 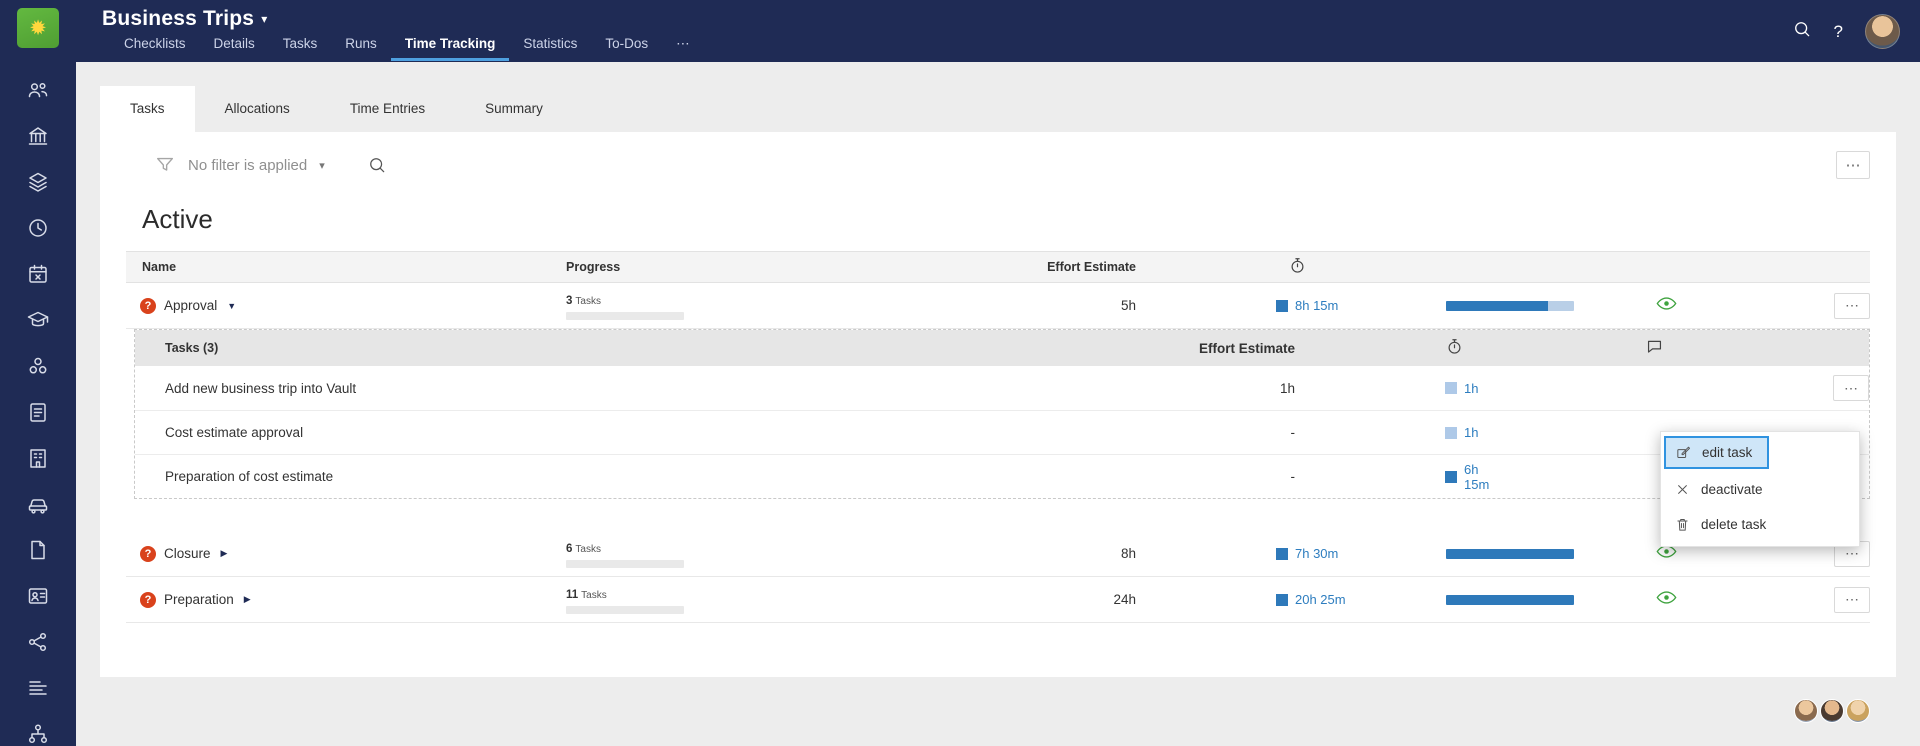 I want to click on task-row: Cost estimate approval - 1h, so click(x=1002, y=432).